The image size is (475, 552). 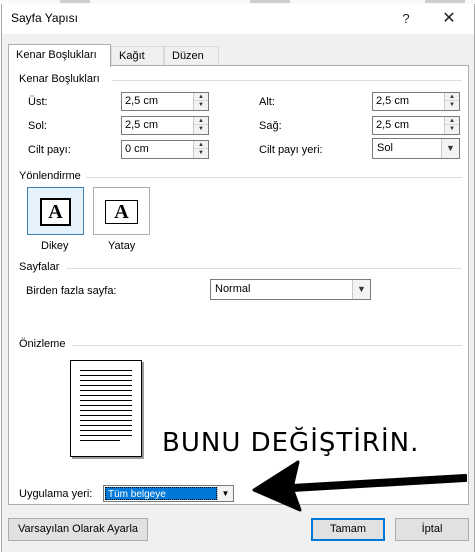 What do you see at coordinates (291, 443) in the screenshot?
I see `annotation-text: BUNU DEĞİŞTİRİN.` at bounding box center [291, 443].